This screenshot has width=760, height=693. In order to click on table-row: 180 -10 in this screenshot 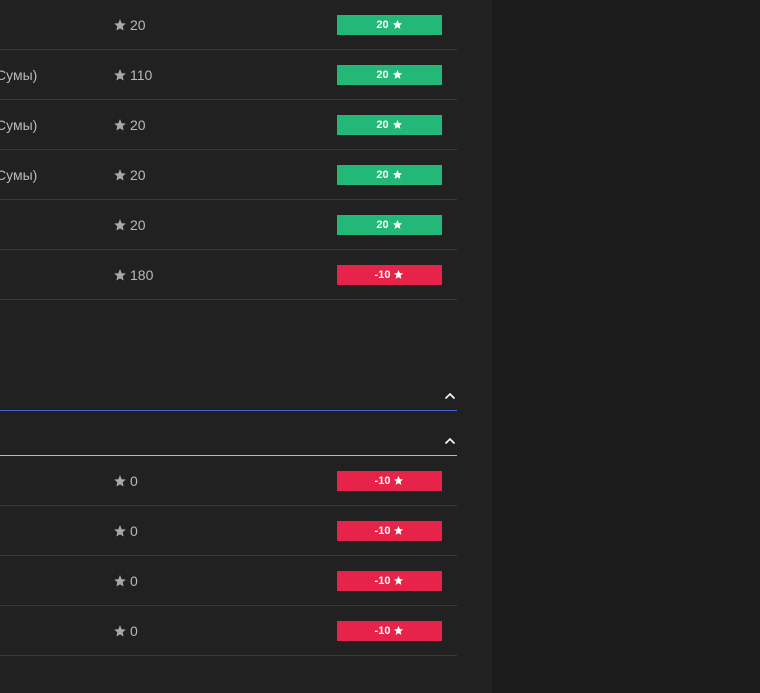, I will do `click(228, 275)`.